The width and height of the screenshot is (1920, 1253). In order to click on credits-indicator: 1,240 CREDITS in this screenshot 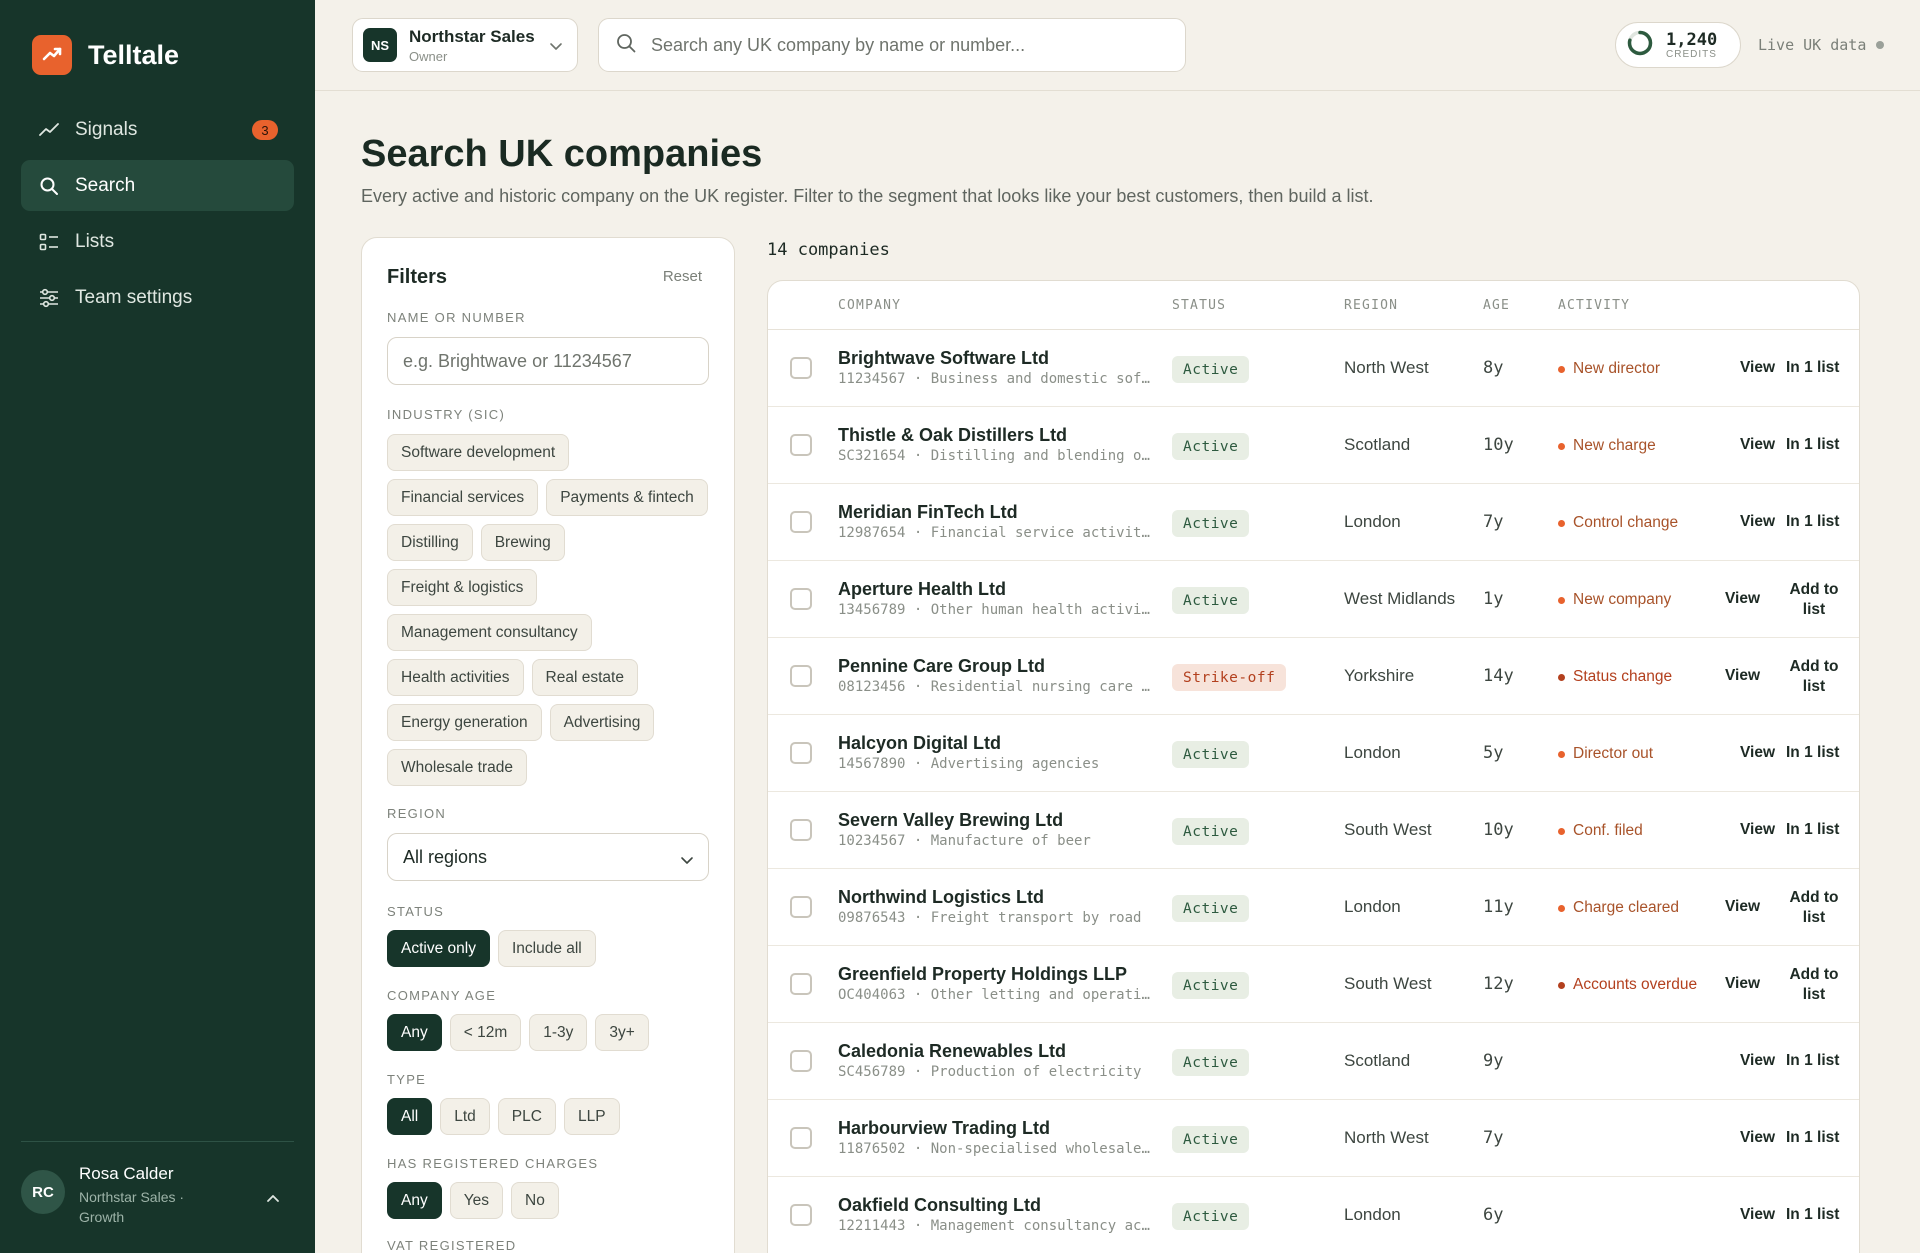, I will do `click(1678, 45)`.